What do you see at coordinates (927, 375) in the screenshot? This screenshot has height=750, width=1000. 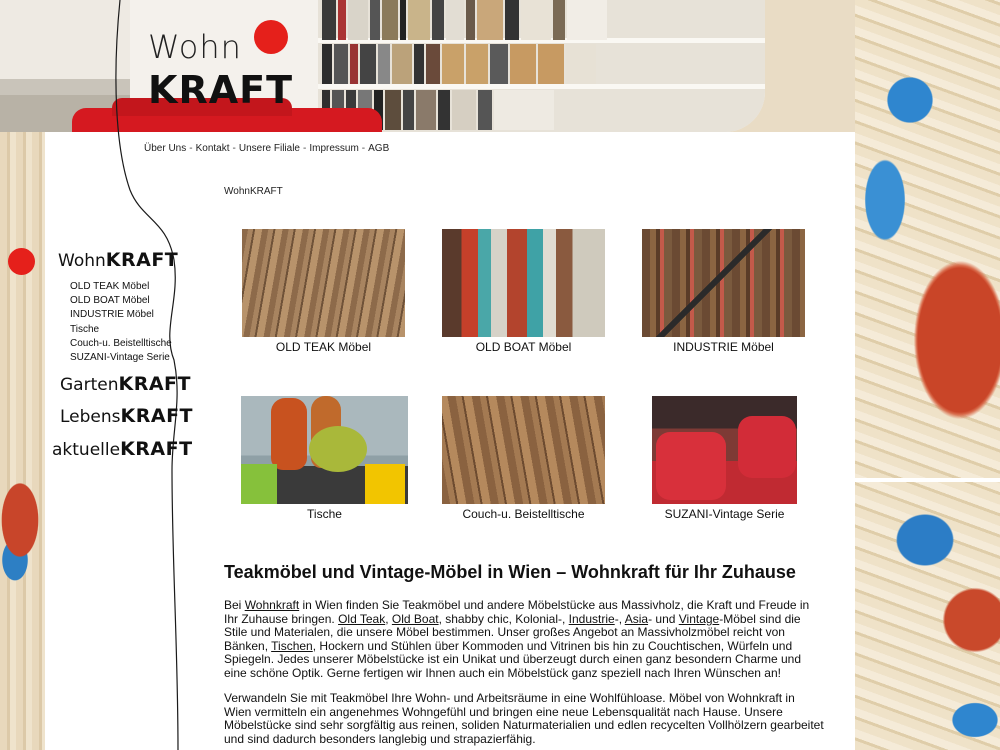 I see `background-texture-right` at bounding box center [927, 375].